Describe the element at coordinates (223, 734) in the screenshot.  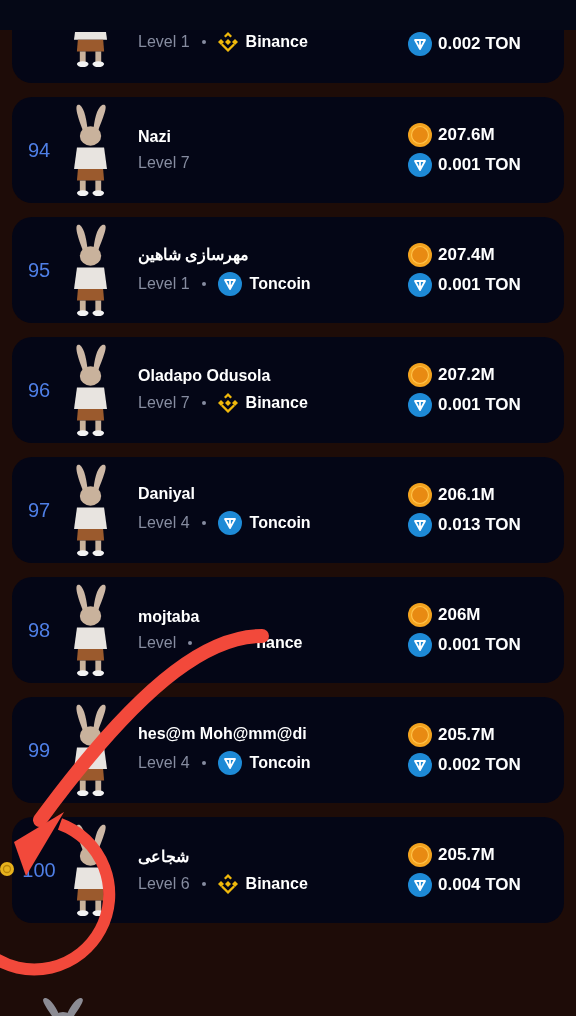
I see `player-name: hes@m Moh@mm@di` at that location.